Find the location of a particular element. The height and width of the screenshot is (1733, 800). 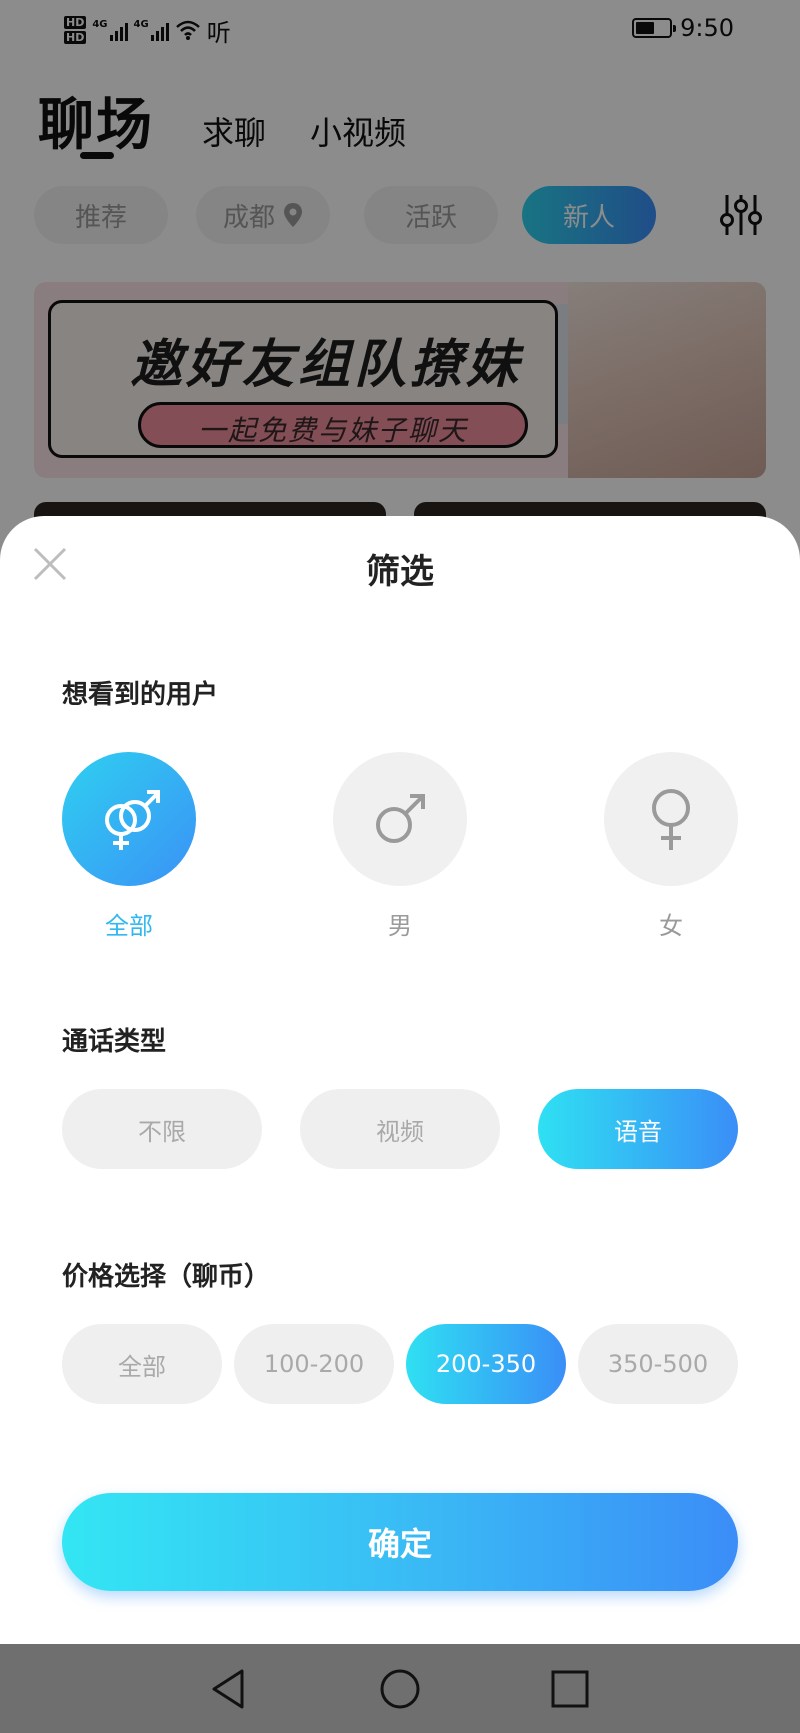

gender-option-male: 男 is located at coordinates (400, 846).